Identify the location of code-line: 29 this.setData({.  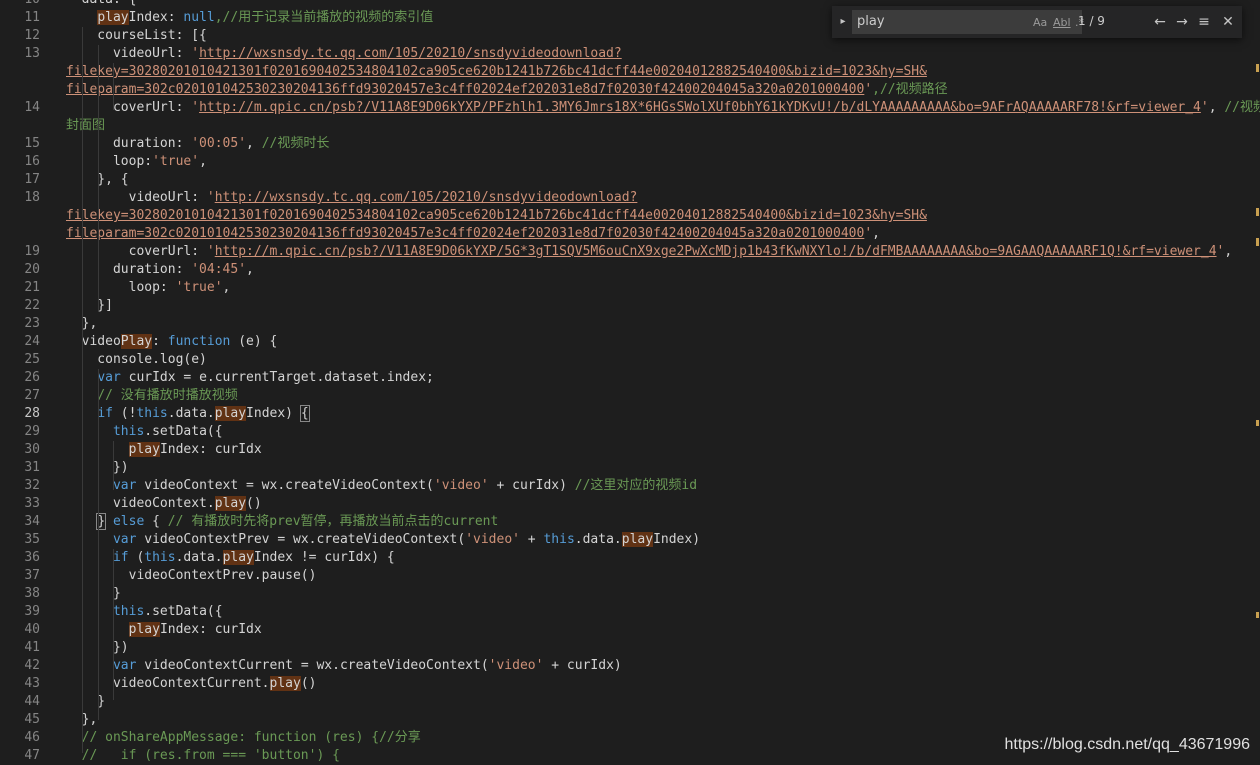
(630, 432).